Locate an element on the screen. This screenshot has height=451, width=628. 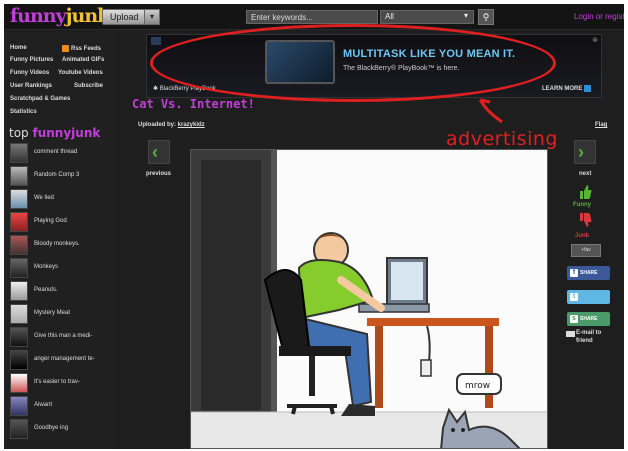
uploaded-by: Uploaded by: krazykidz is located at coordinates (171, 125).